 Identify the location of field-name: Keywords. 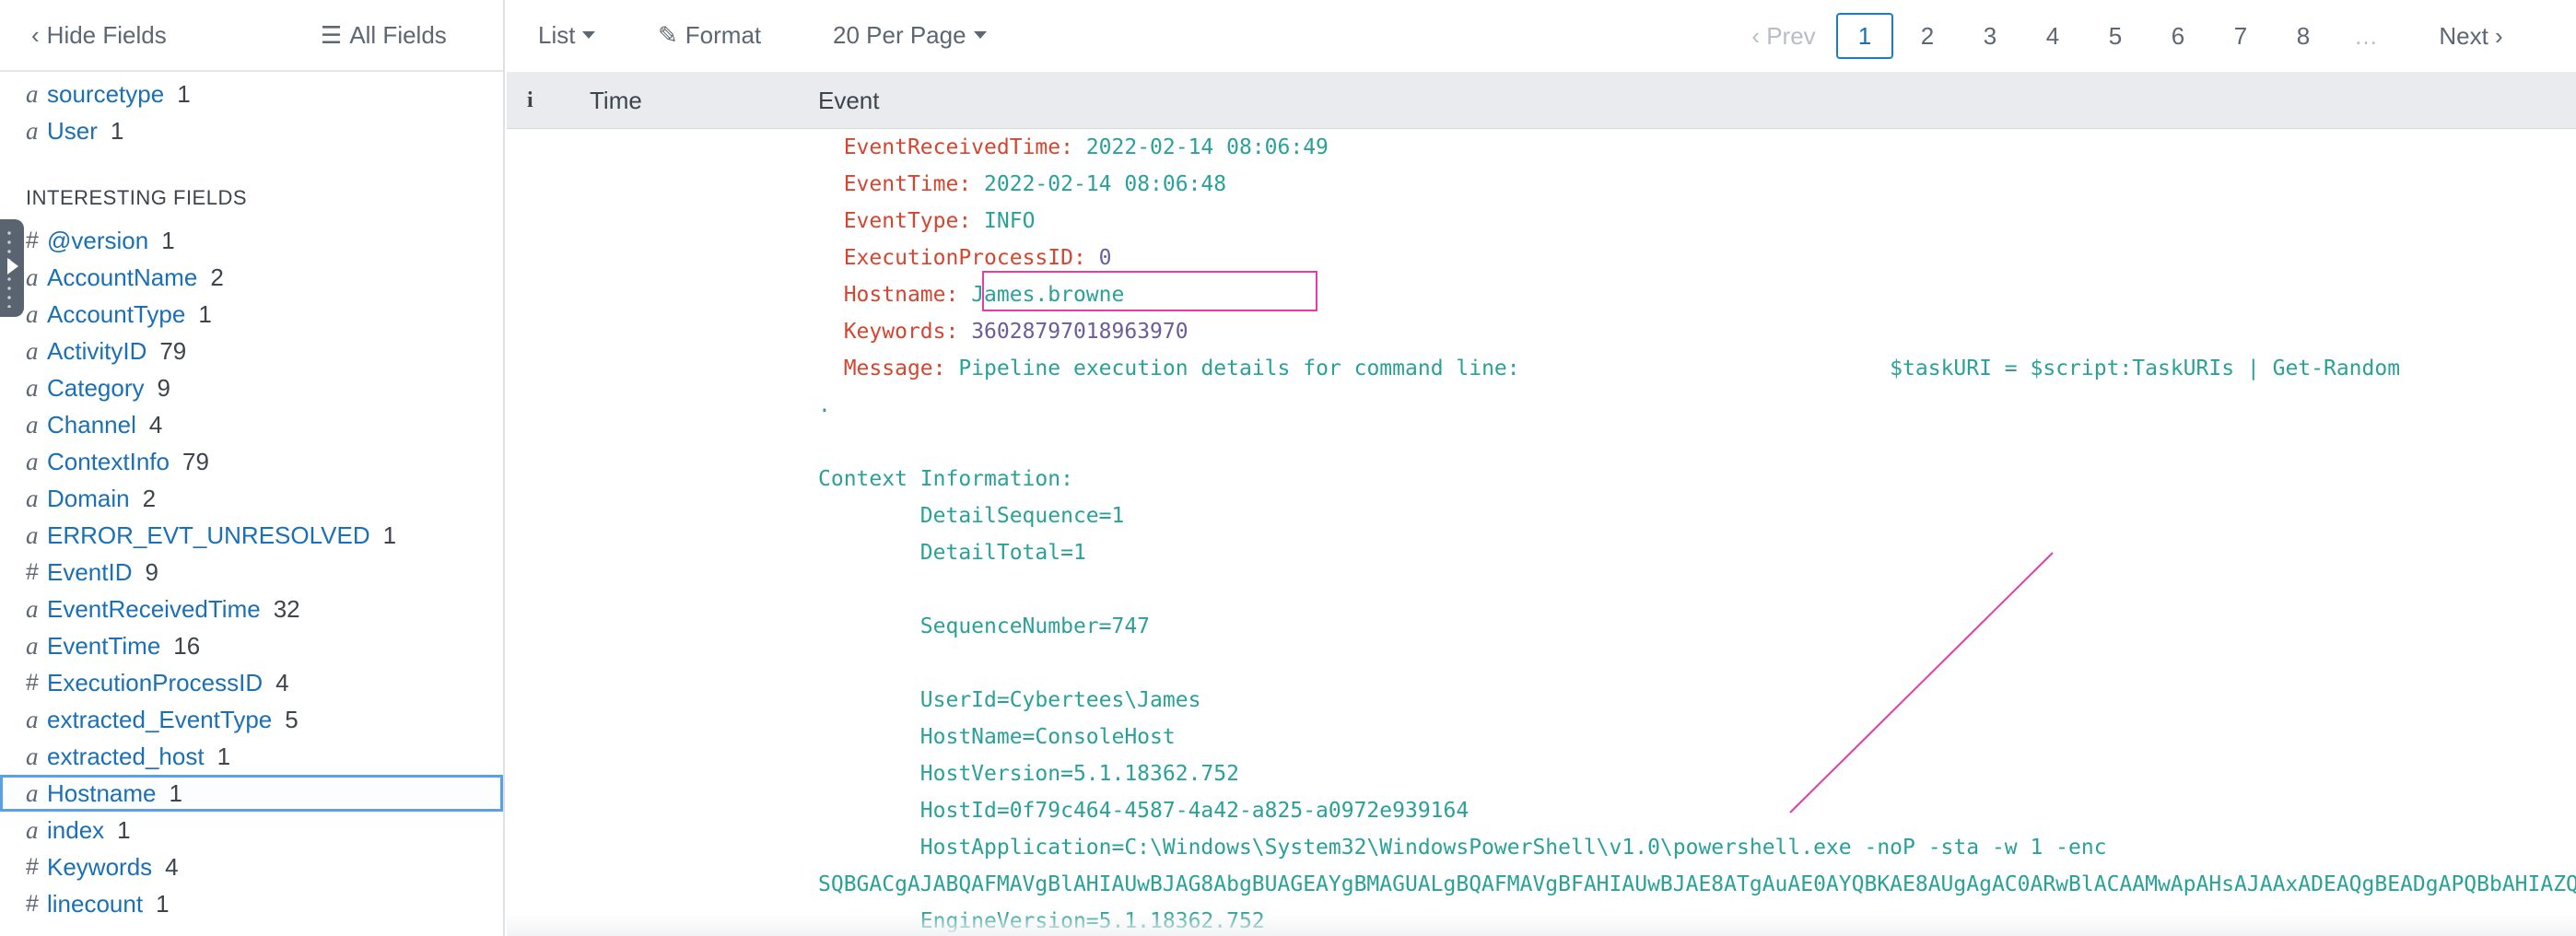
(99, 867).